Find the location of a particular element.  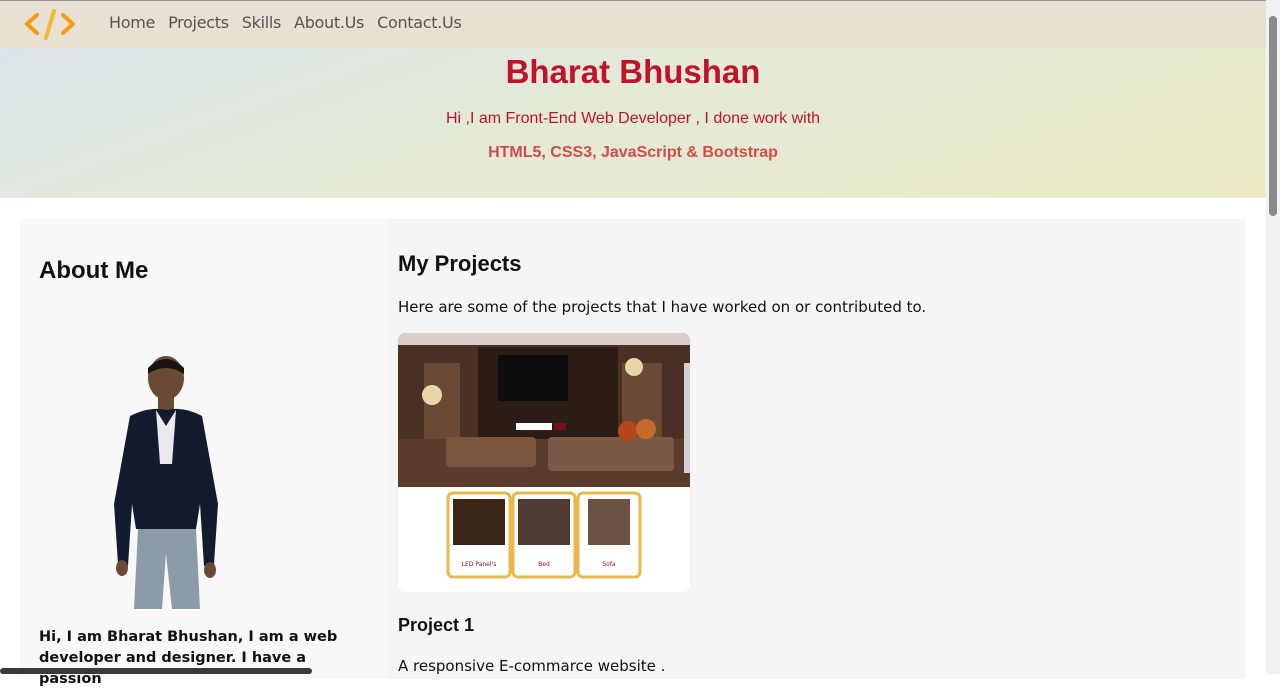

card-label-bed: Bed is located at coordinates (544, 564).